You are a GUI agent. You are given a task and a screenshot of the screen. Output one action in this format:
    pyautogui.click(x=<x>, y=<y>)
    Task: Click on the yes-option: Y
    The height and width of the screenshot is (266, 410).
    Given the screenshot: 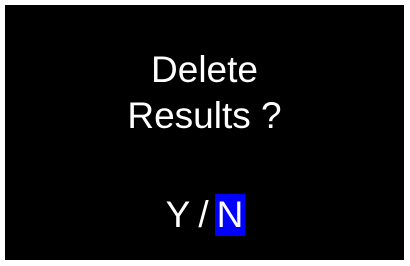 What is the action you would take?
    pyautogui.click(x=178, y=215)
    